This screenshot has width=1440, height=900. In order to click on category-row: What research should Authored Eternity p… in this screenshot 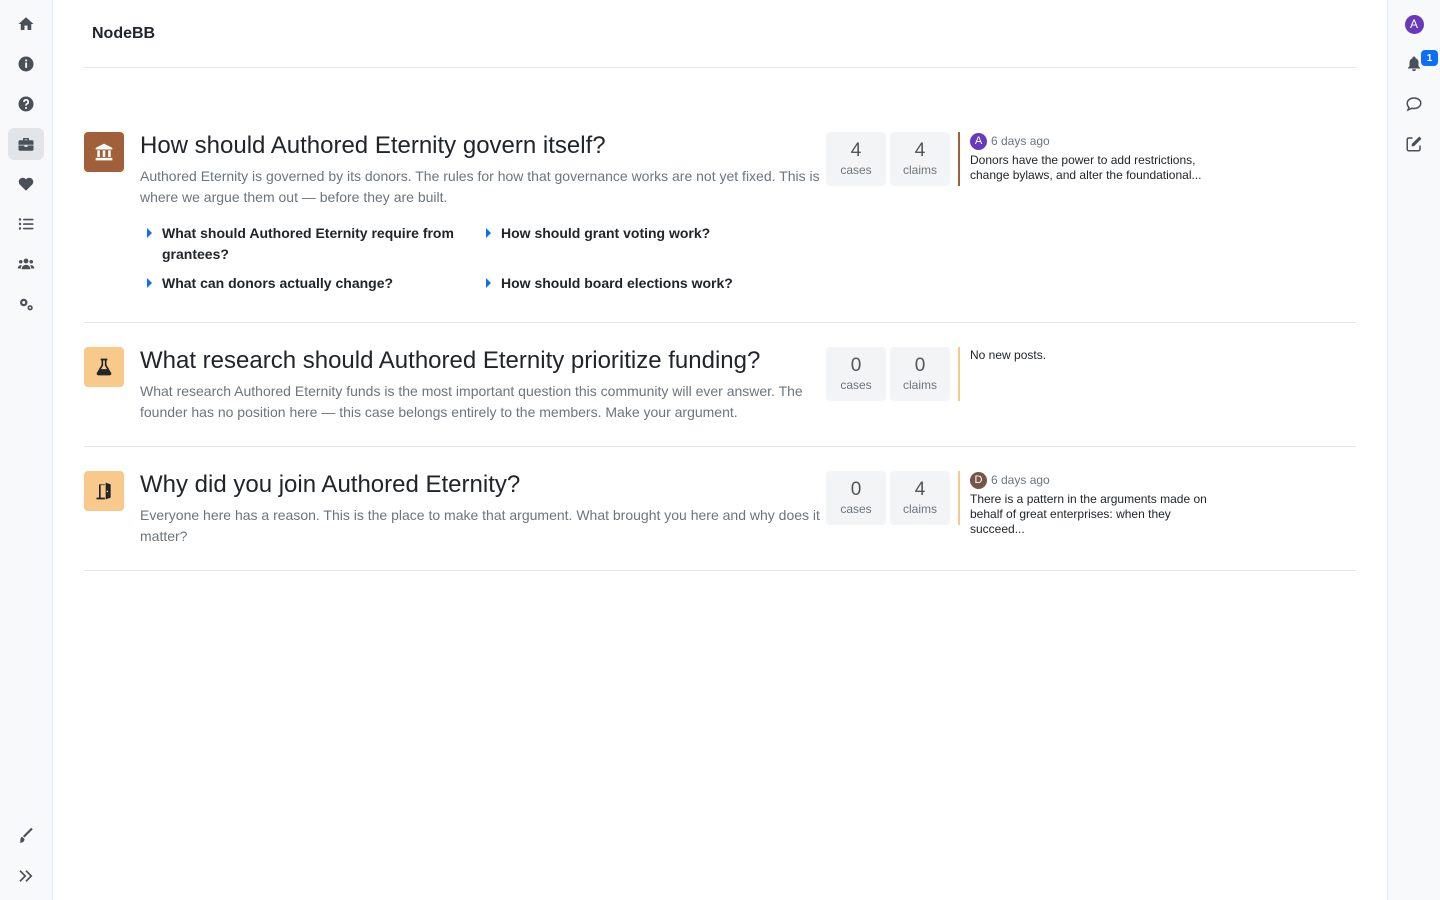, I will do `click(720, 397)`.